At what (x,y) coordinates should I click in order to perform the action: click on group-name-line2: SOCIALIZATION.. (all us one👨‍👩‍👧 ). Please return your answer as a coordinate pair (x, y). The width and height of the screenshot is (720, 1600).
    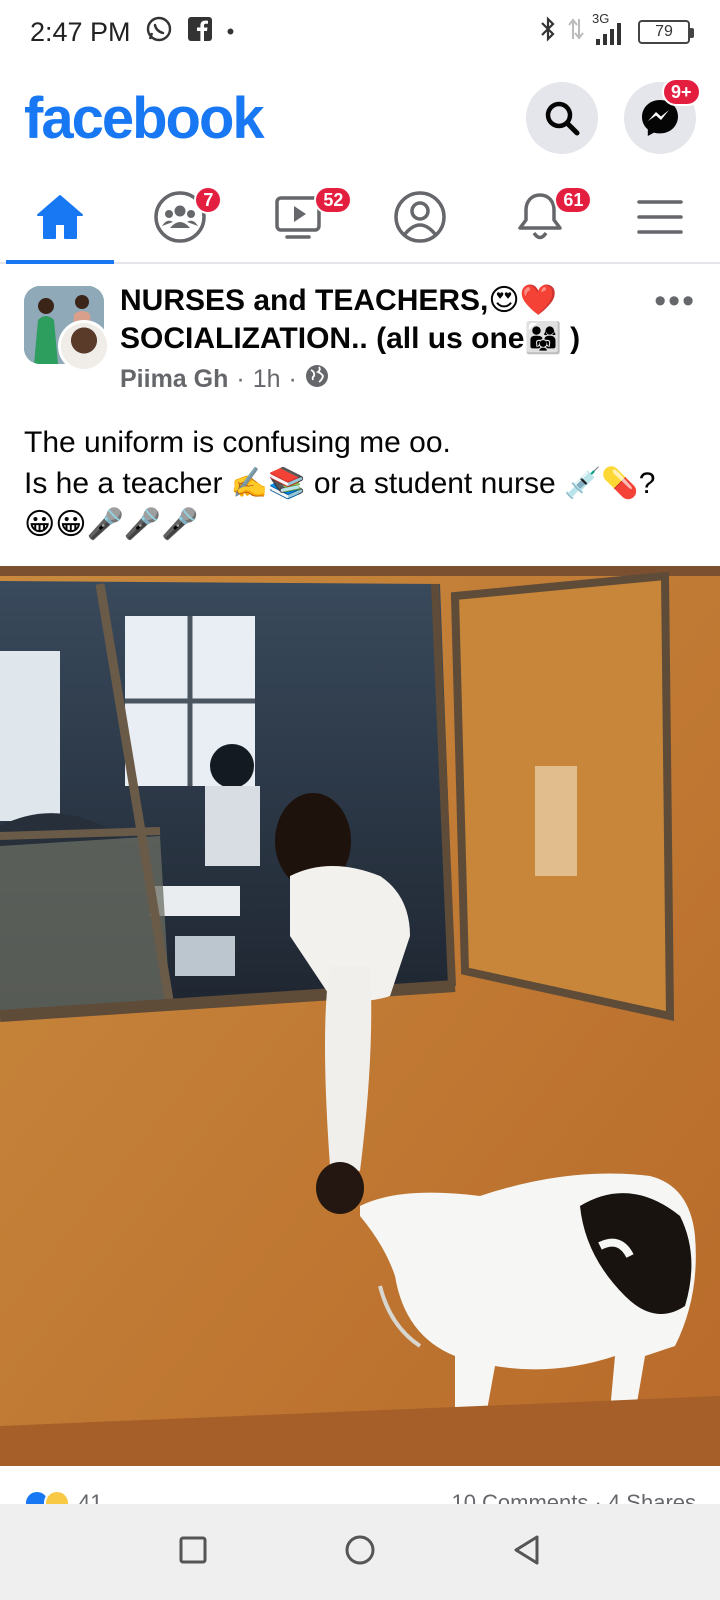
    Looking at the image, I should click on (350, 338).